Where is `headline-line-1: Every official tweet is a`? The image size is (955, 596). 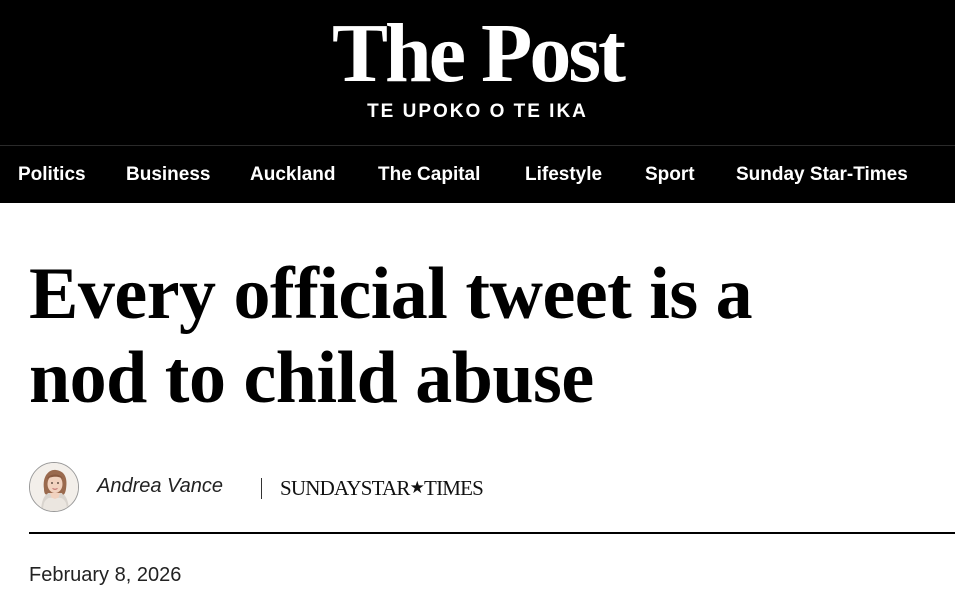 headline-line-1: Every official tweet is a is located at coordinates (391, 294).